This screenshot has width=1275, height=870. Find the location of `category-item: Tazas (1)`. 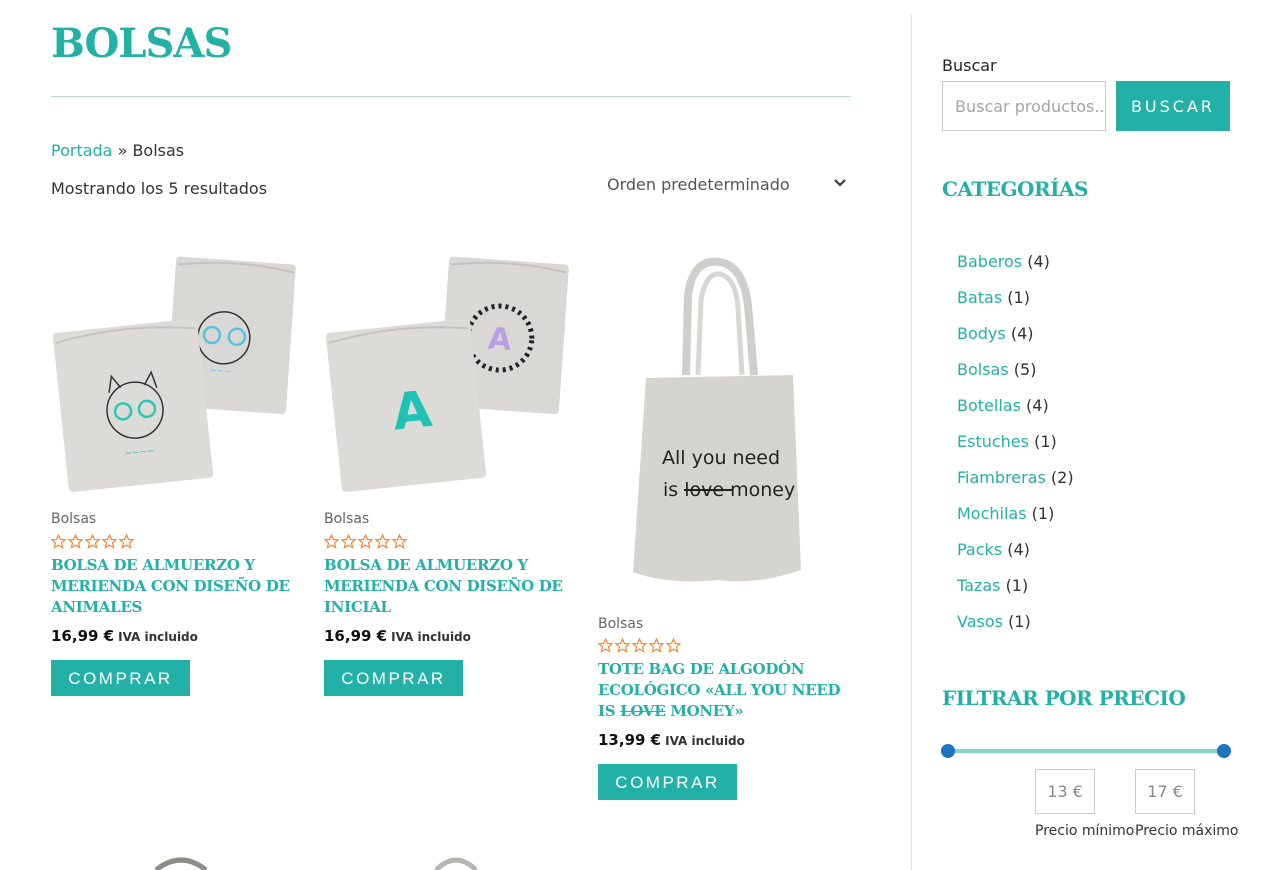

category-item: Tazas (1) is located at coordinates (1015, 594).